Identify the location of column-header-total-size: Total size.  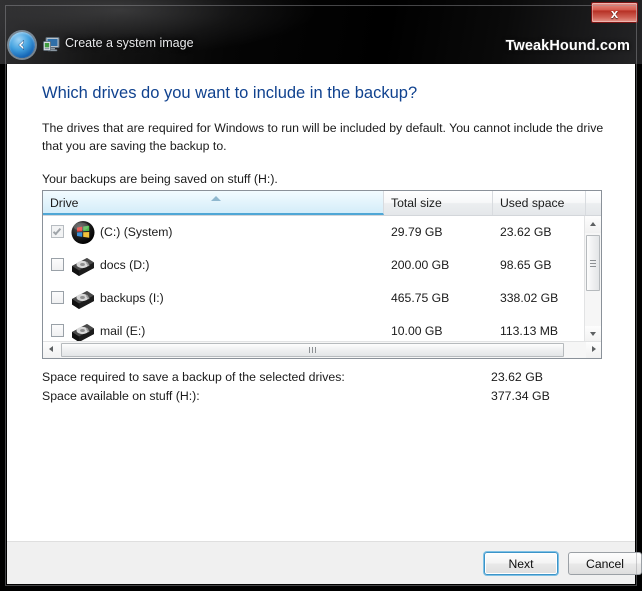
(438, 203).